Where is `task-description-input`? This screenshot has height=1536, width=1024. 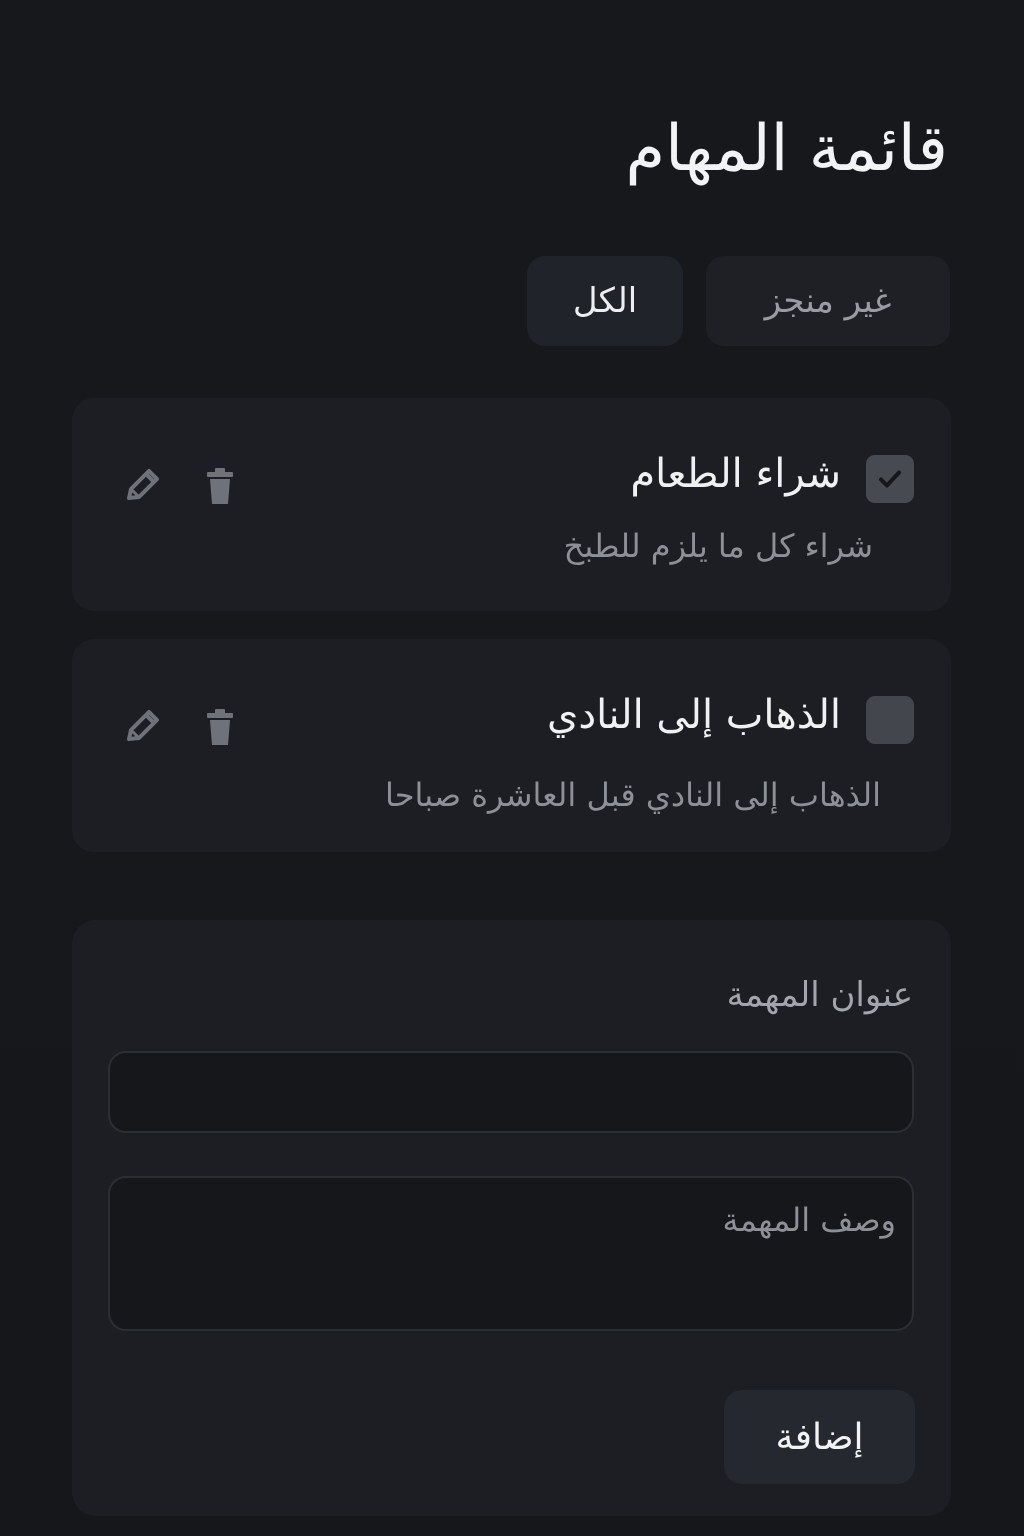 task-description-input is located at coordinates (511, 1253).